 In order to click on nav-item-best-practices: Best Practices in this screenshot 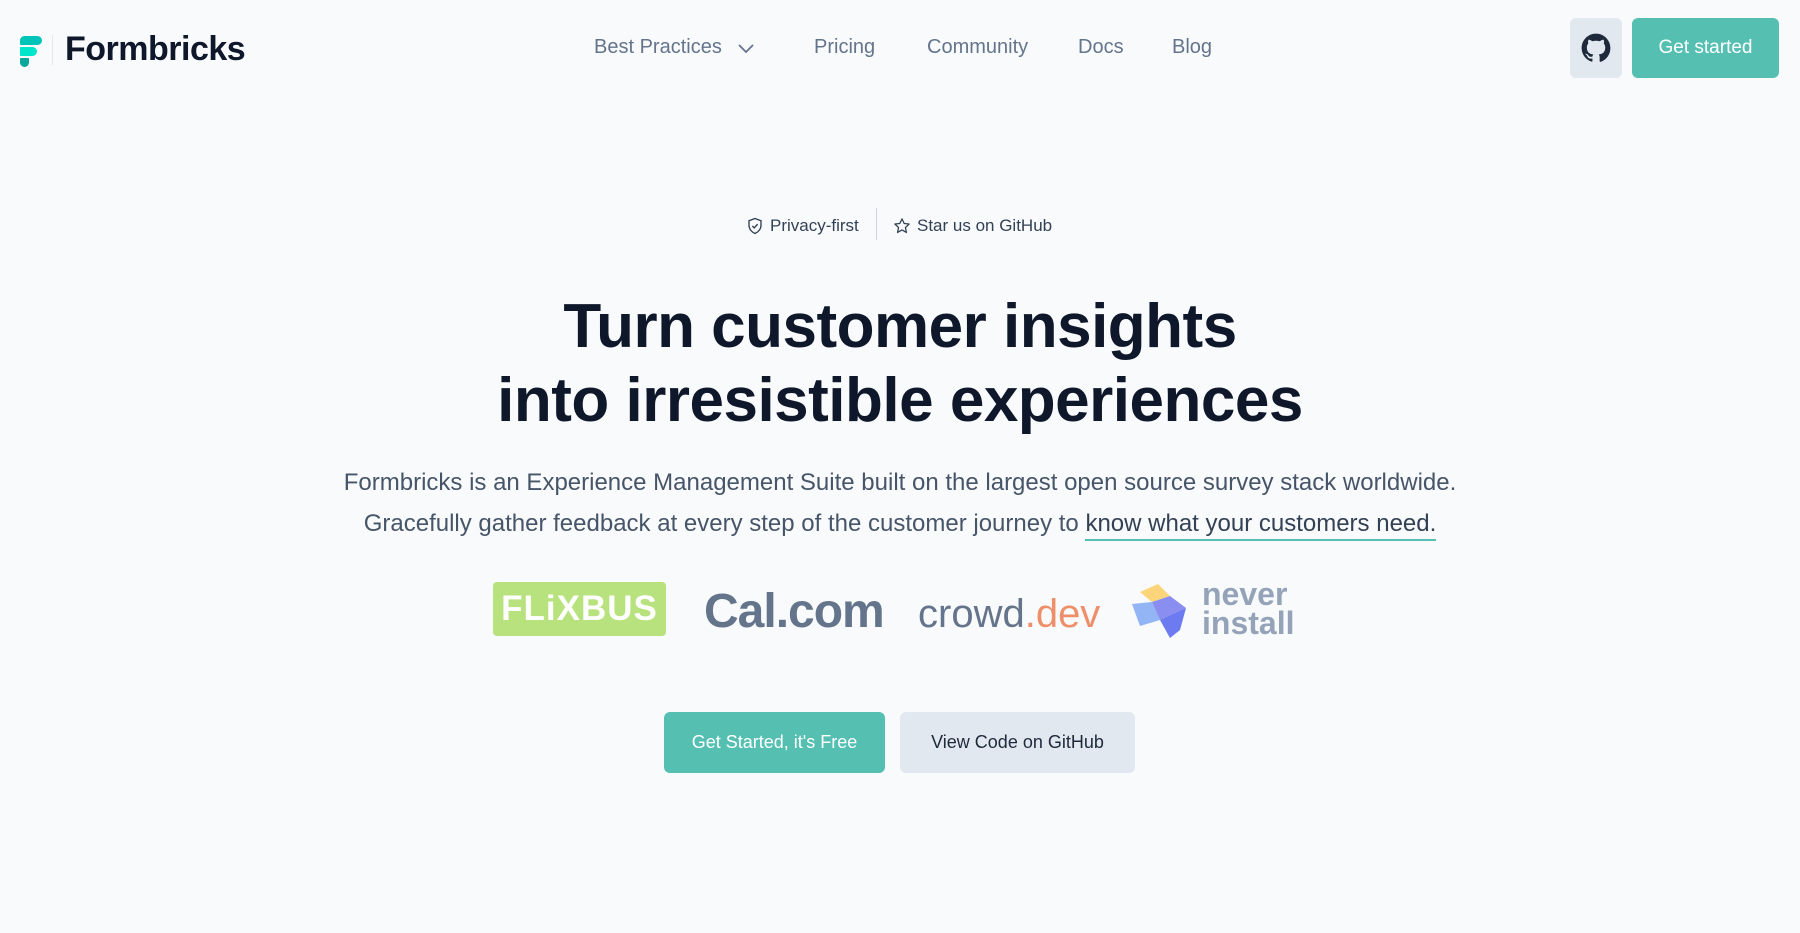, I will do `click(675, 47)`.